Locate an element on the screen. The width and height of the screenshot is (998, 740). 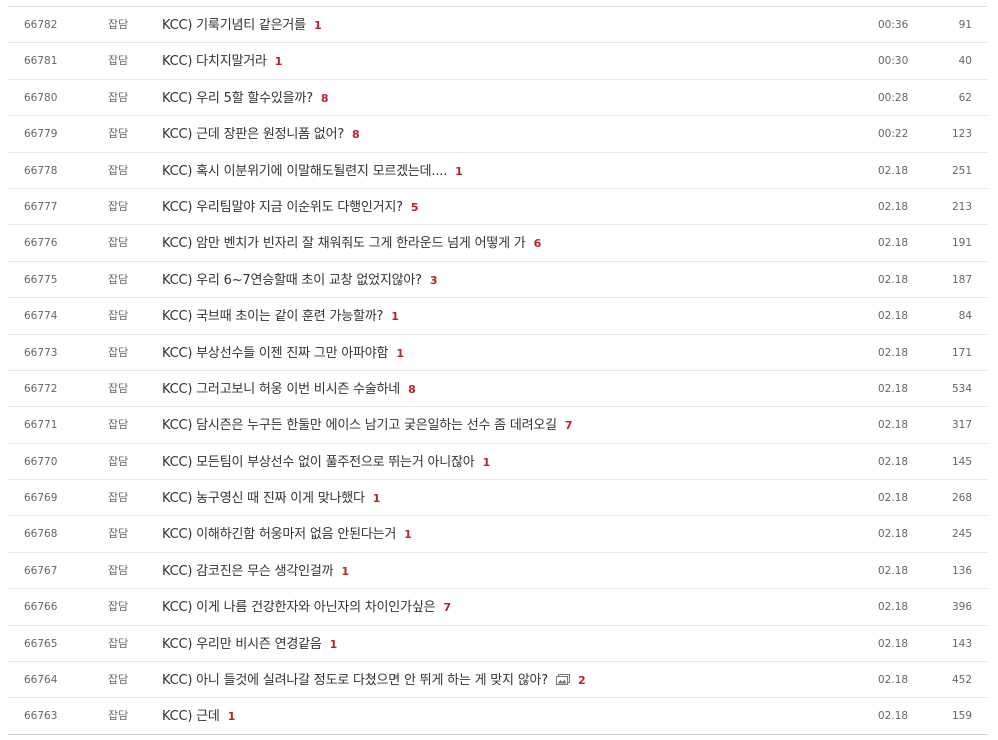
view-count: 396 is located at coordinates (961, 607).